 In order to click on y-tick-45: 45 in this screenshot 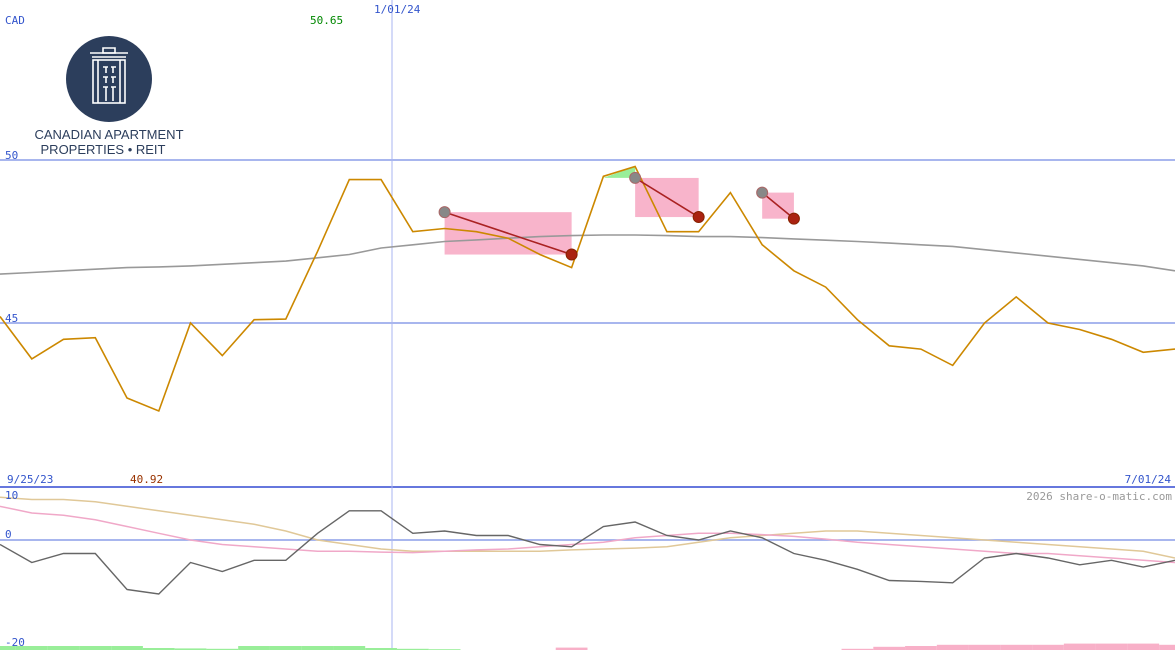, I will do `click(11, 318)`.